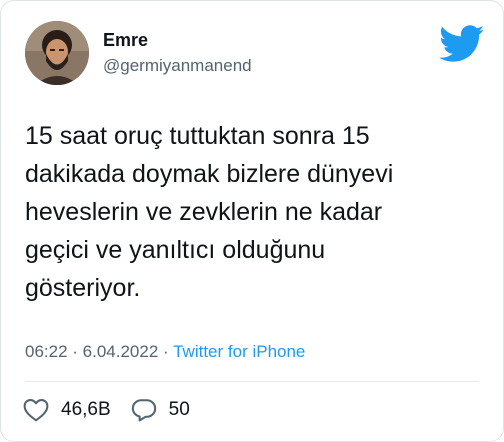 This screenshot has height=442, width=504. Describe the element at coordinates (116, 410) in the screenshot. I see `tweet-actions: 46,6B 50` at that location.